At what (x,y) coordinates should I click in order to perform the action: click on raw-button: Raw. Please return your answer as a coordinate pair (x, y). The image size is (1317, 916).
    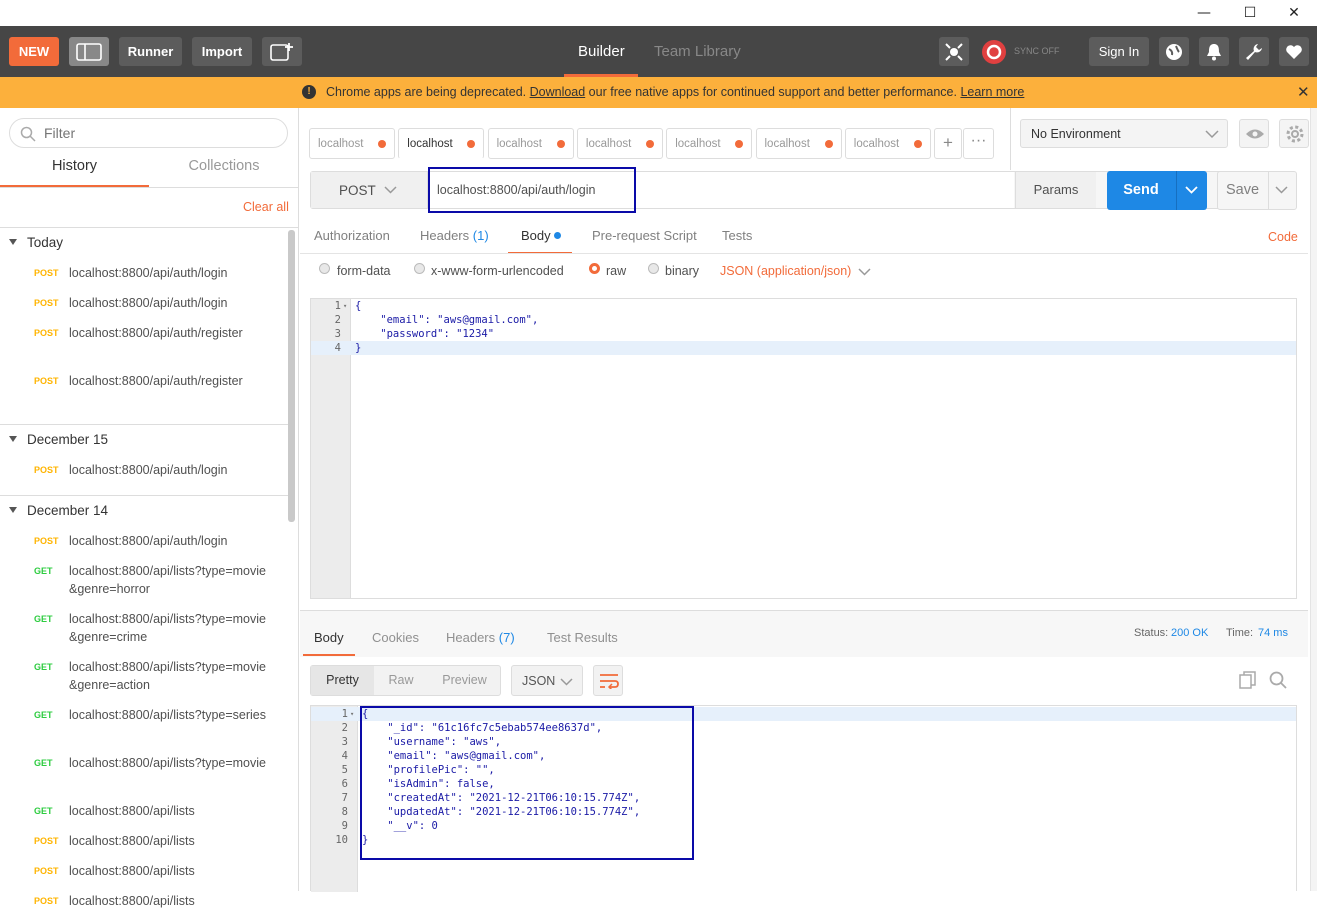
    Looking at the image, I should click on (401, 680).